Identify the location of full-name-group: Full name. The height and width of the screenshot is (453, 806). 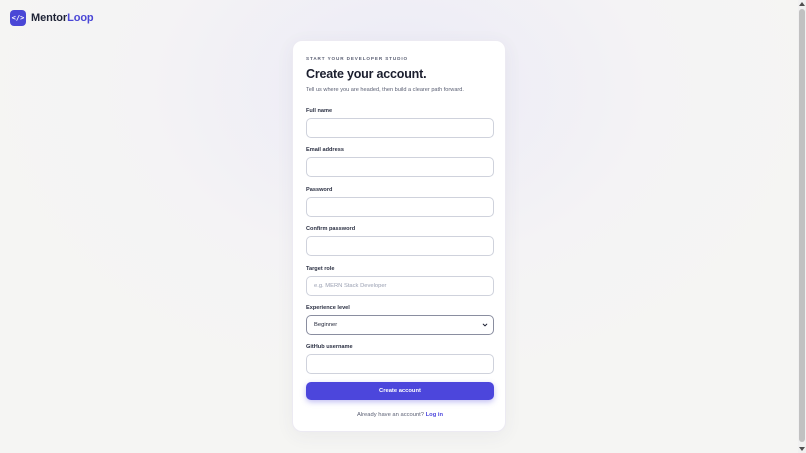
(400, 123).